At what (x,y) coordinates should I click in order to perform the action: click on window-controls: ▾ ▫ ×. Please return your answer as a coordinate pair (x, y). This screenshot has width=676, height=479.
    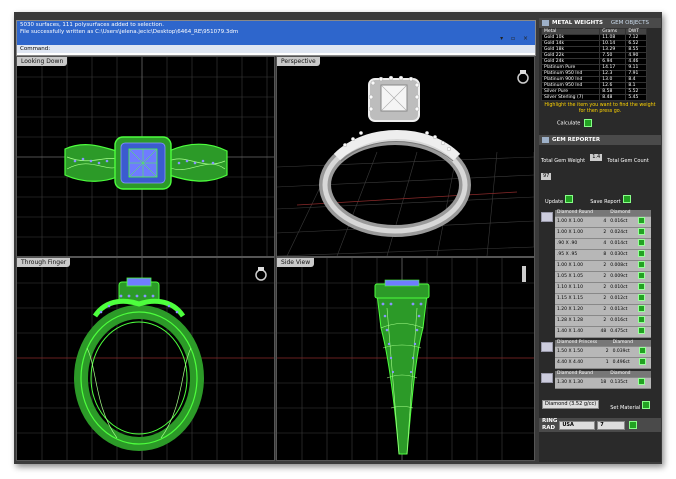
    Looking at the image, I should click on (515, 38).